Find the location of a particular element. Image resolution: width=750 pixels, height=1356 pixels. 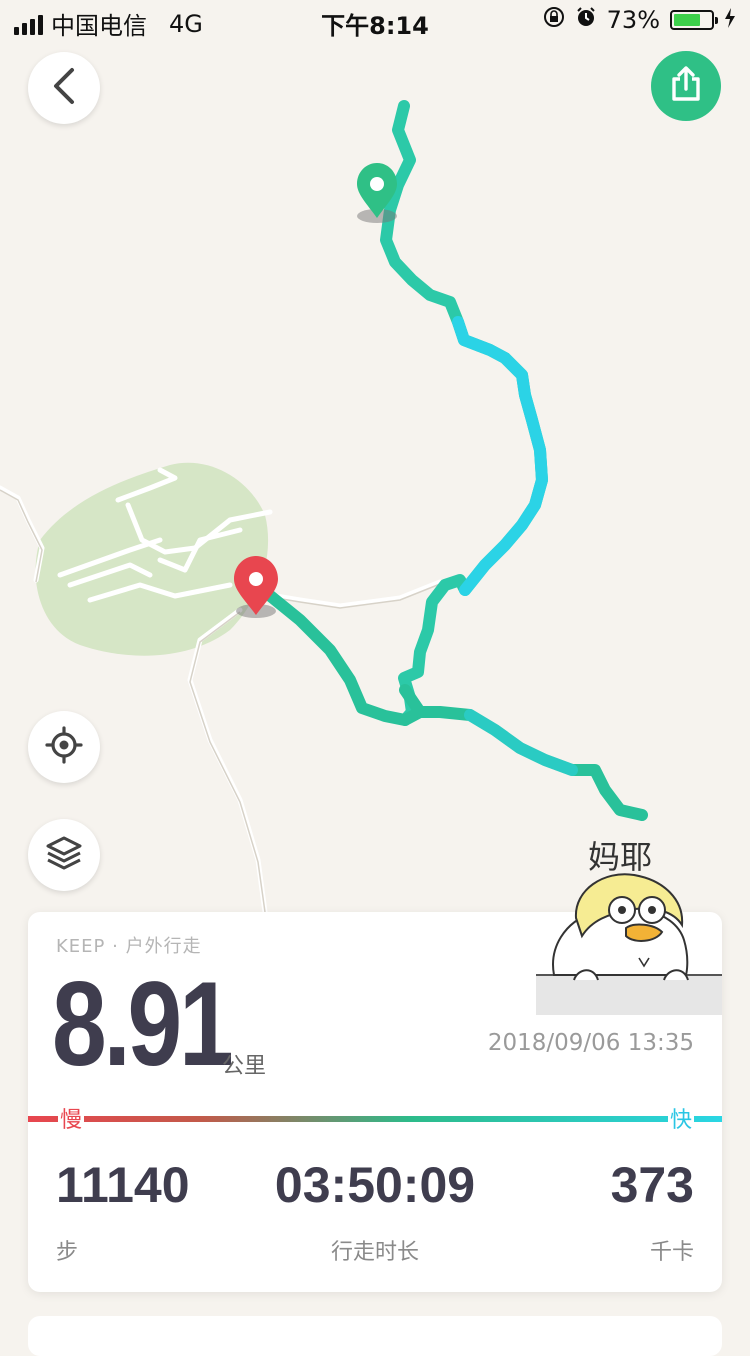

sticker-text: 妈耶 is located at coordinates (620, 857).